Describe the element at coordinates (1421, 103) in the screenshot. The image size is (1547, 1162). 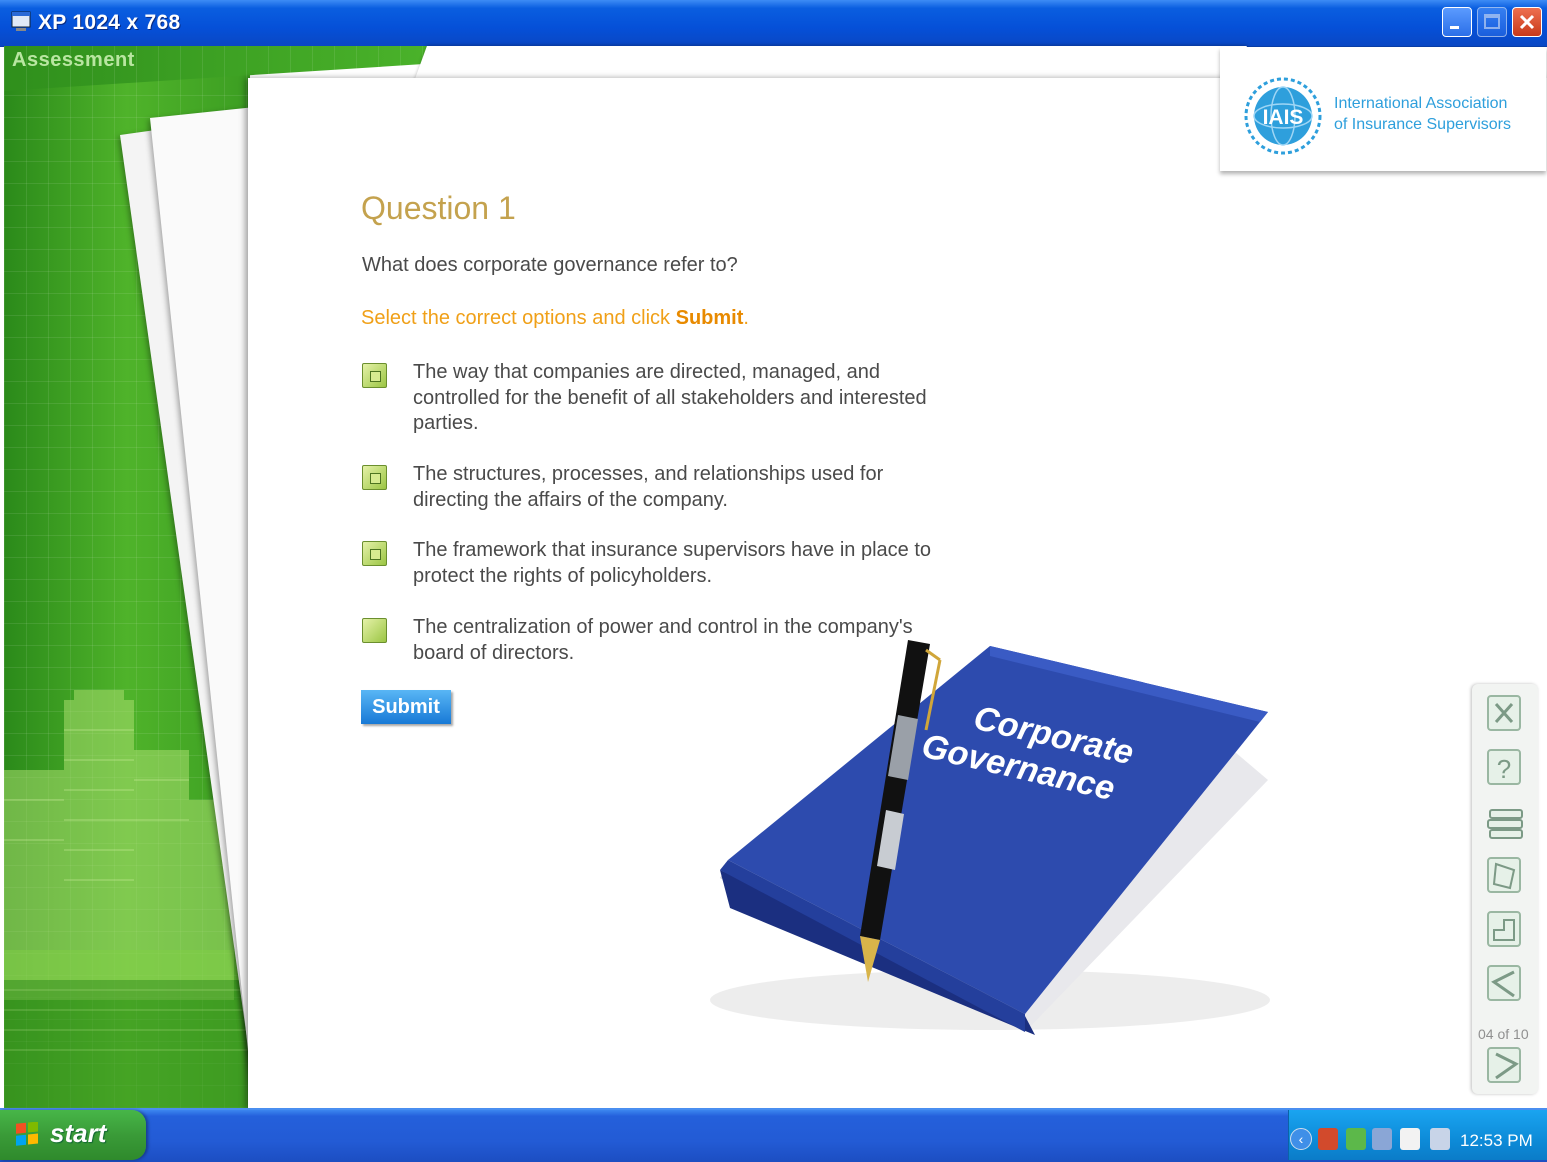
I see `organization-name-line1: International Association` at that location.